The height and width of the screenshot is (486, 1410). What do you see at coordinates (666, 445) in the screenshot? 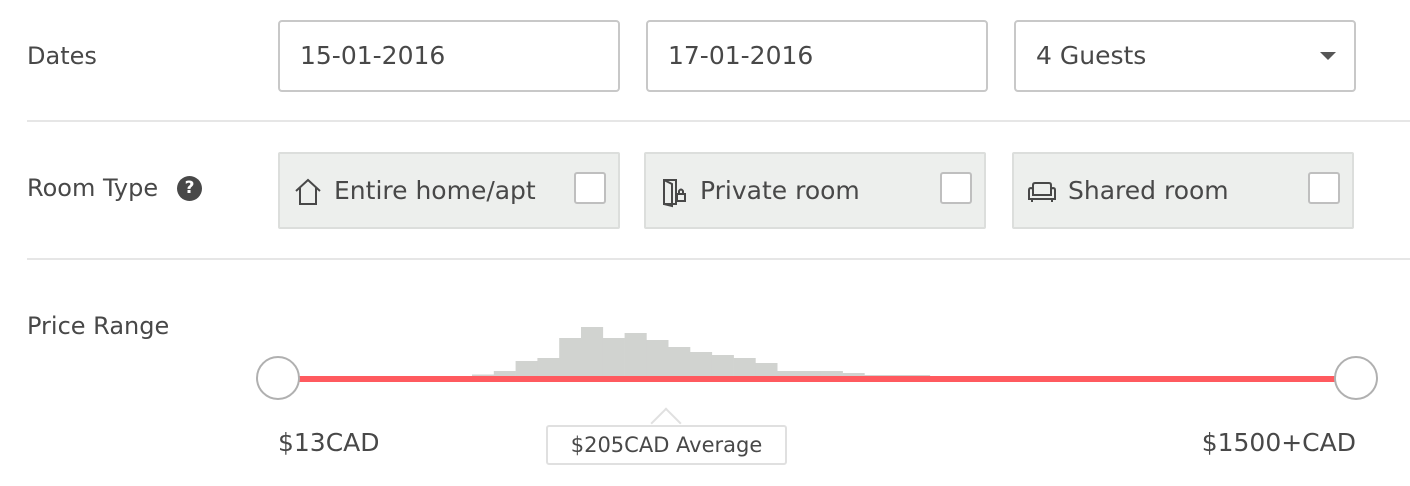
I see `average-price-tooltip: $205CAD Average` at bounding box center [666, 445].